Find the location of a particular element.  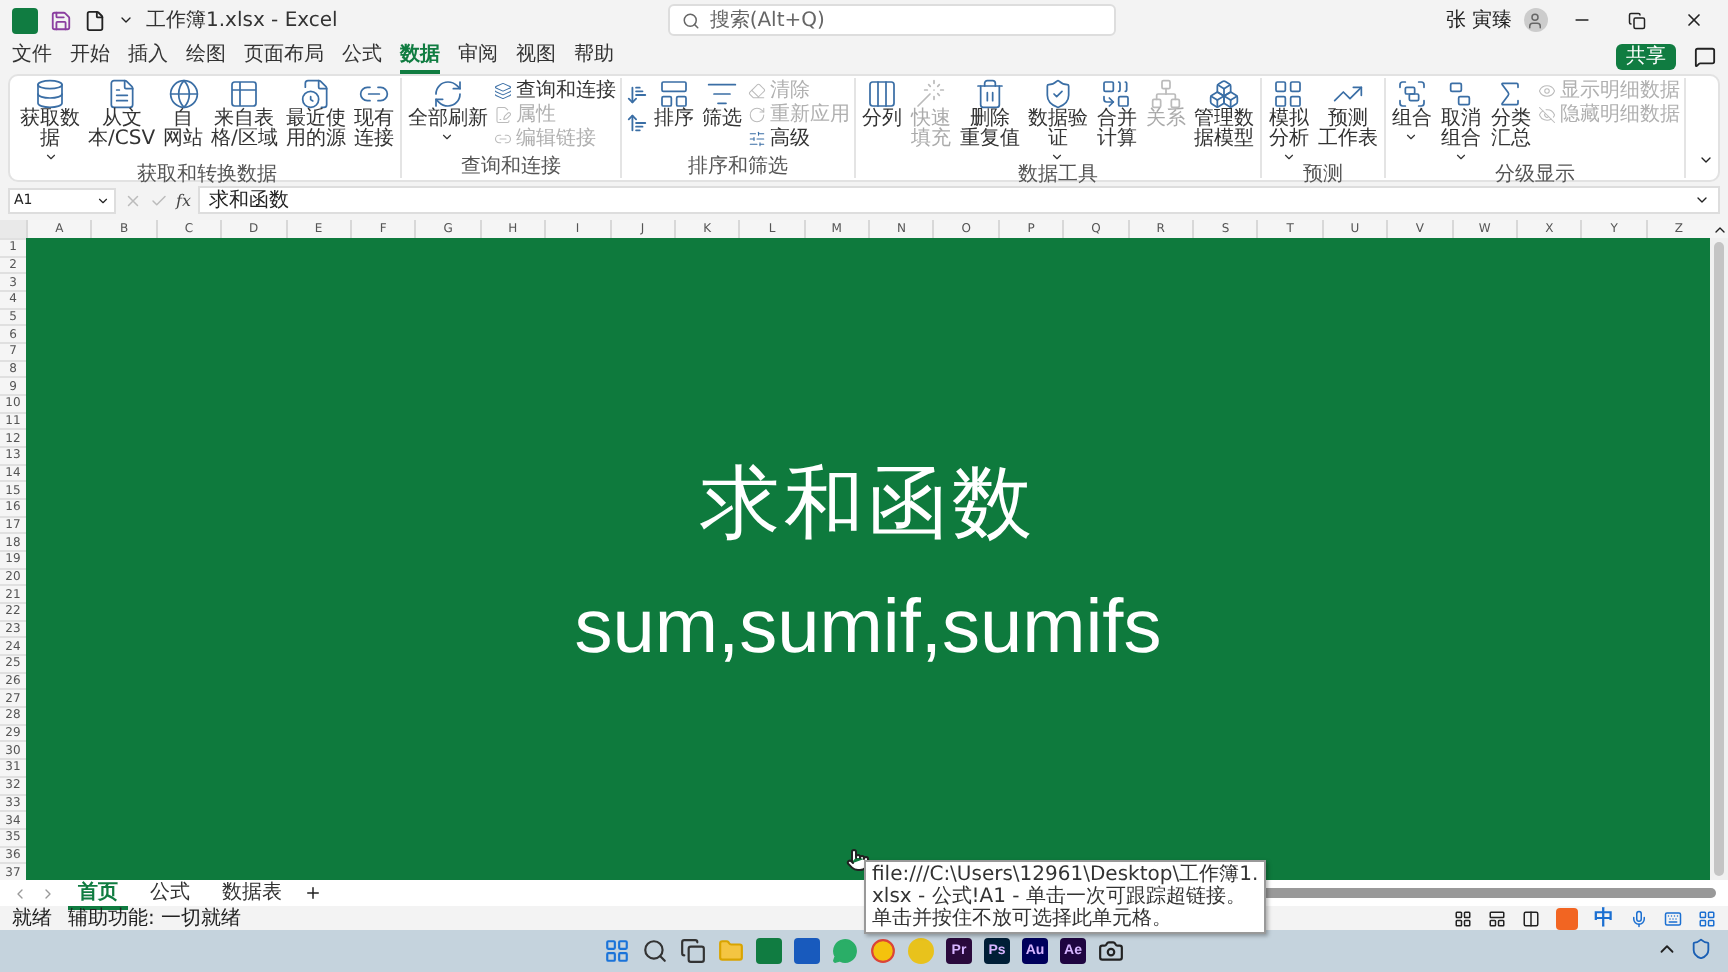

ribbon-small-button: 查询和连接 is located at coordinates (554, 91).